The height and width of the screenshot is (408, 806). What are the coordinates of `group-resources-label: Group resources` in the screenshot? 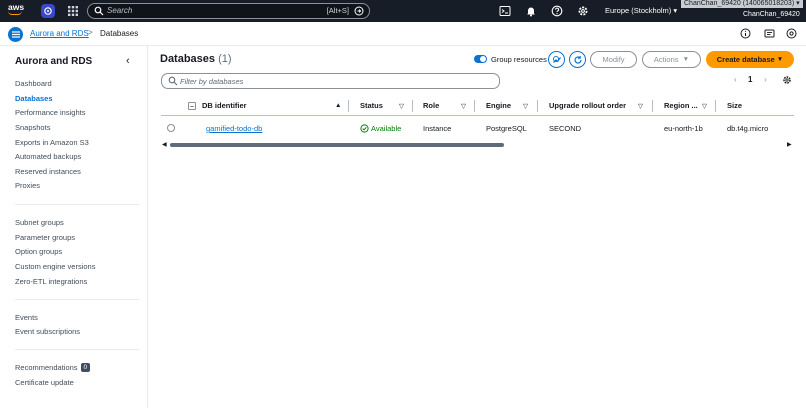 It's located at (519, 59).